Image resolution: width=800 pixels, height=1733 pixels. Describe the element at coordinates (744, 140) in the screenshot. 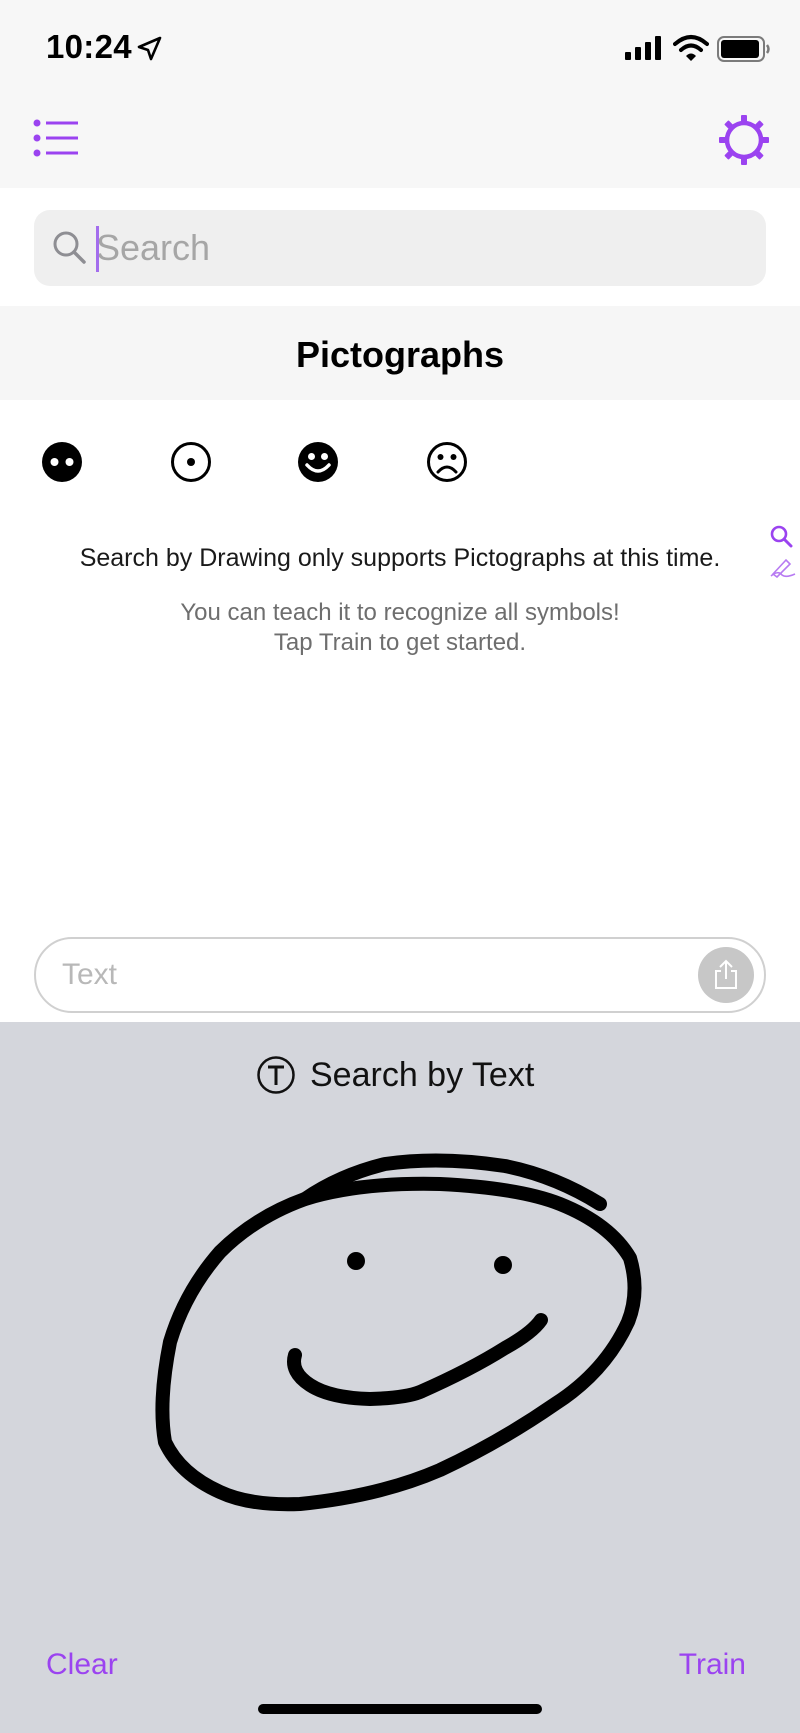

I see `settings-gear-icon` at that location.